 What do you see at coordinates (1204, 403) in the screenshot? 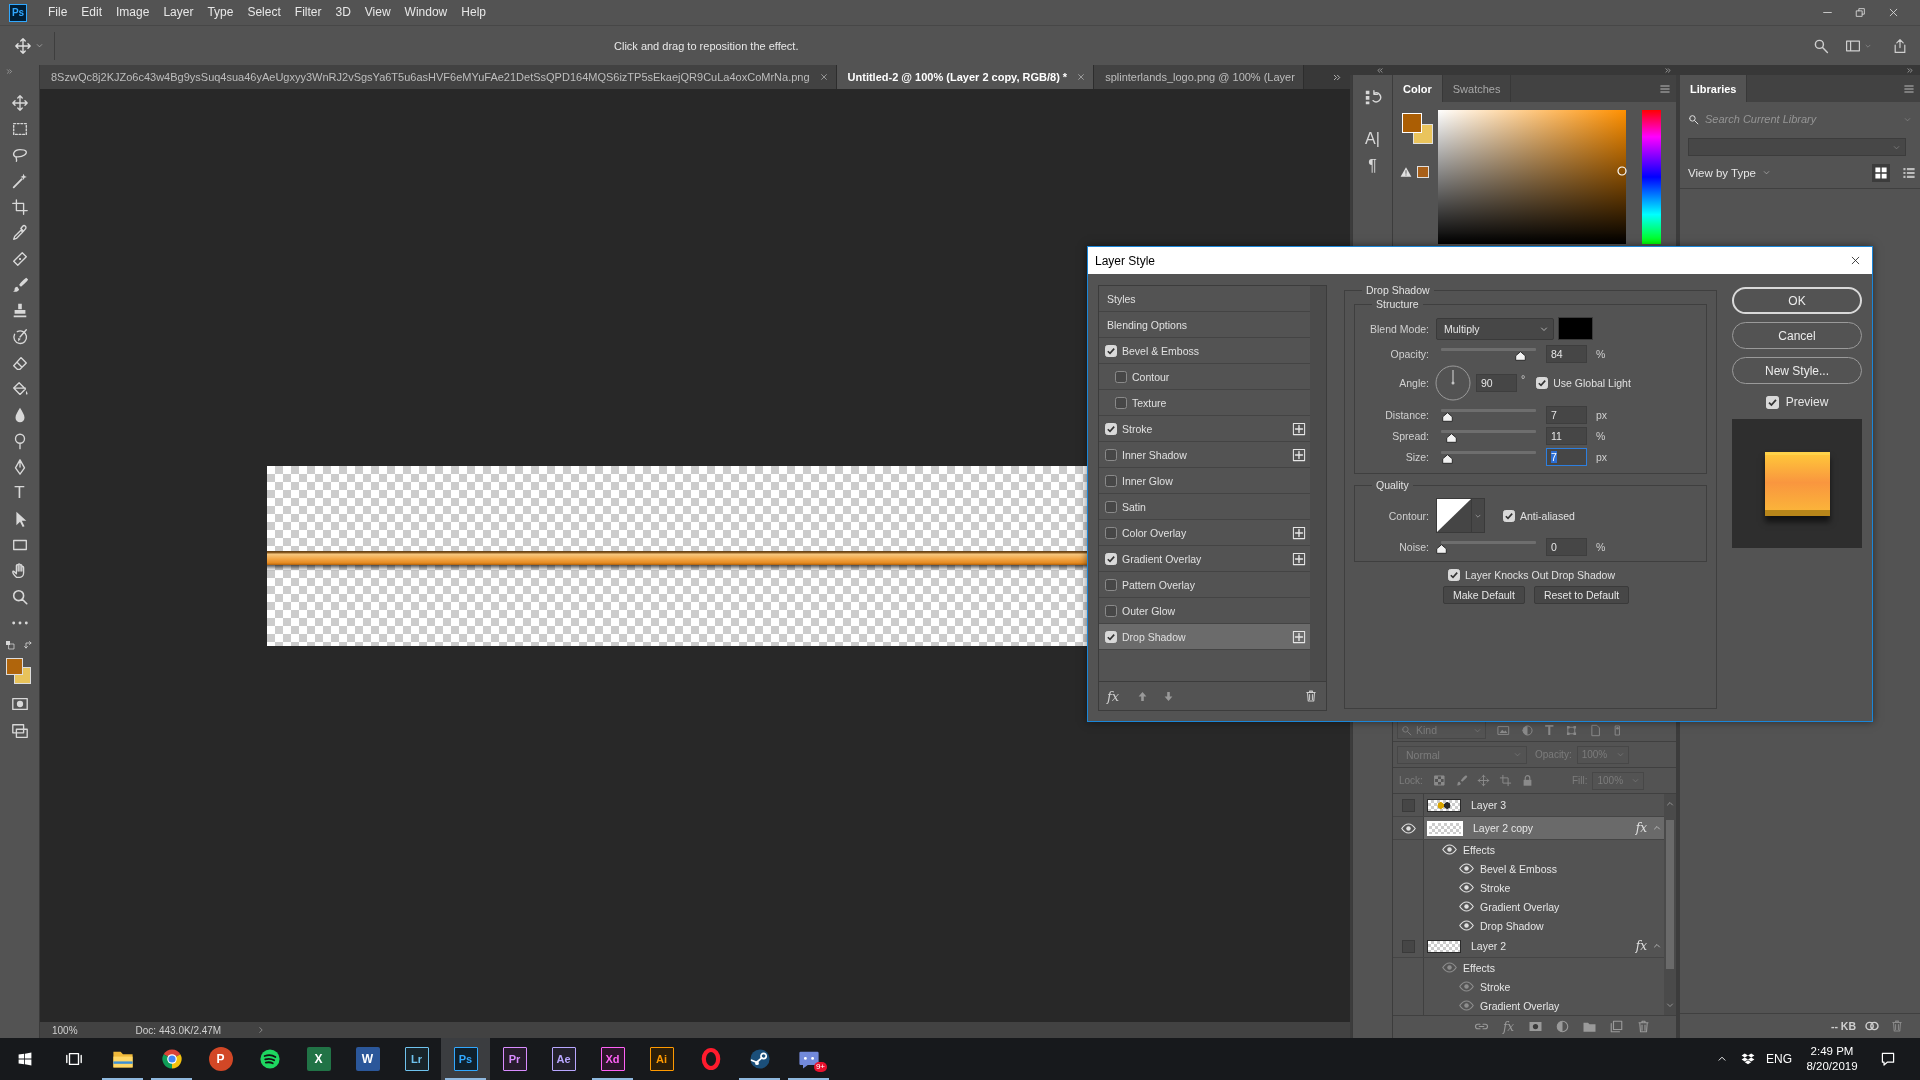
I see `style-list-item: Texture` at bounding box center [1204, 403].